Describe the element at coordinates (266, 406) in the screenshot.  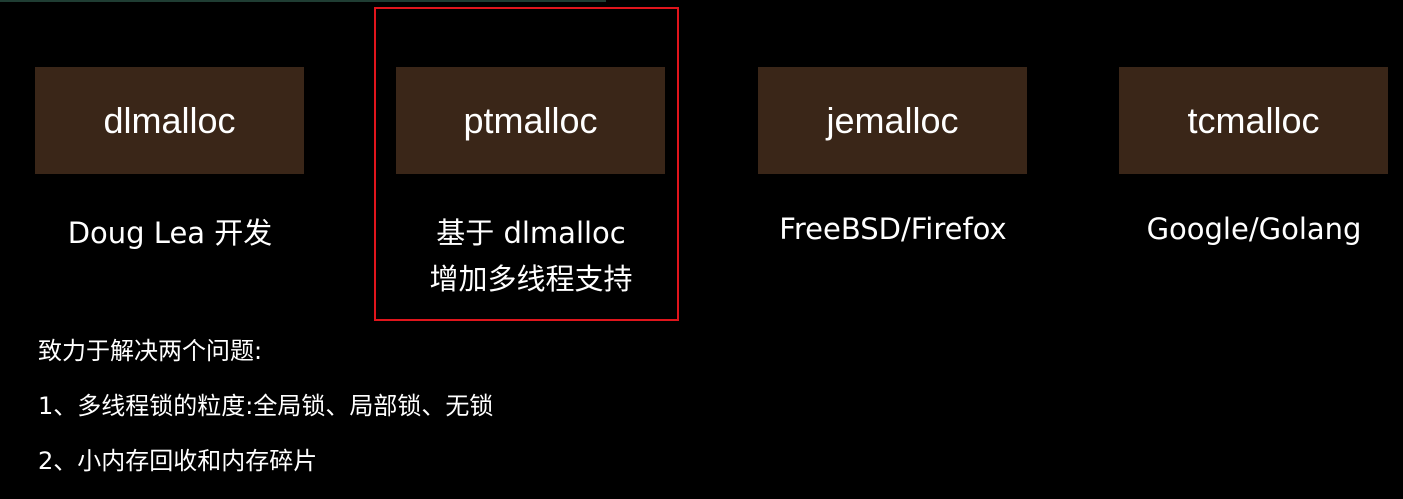
I see `notes-item: 1、多线程锁的粒度:全局锁、局部锁、无锁` at that location.